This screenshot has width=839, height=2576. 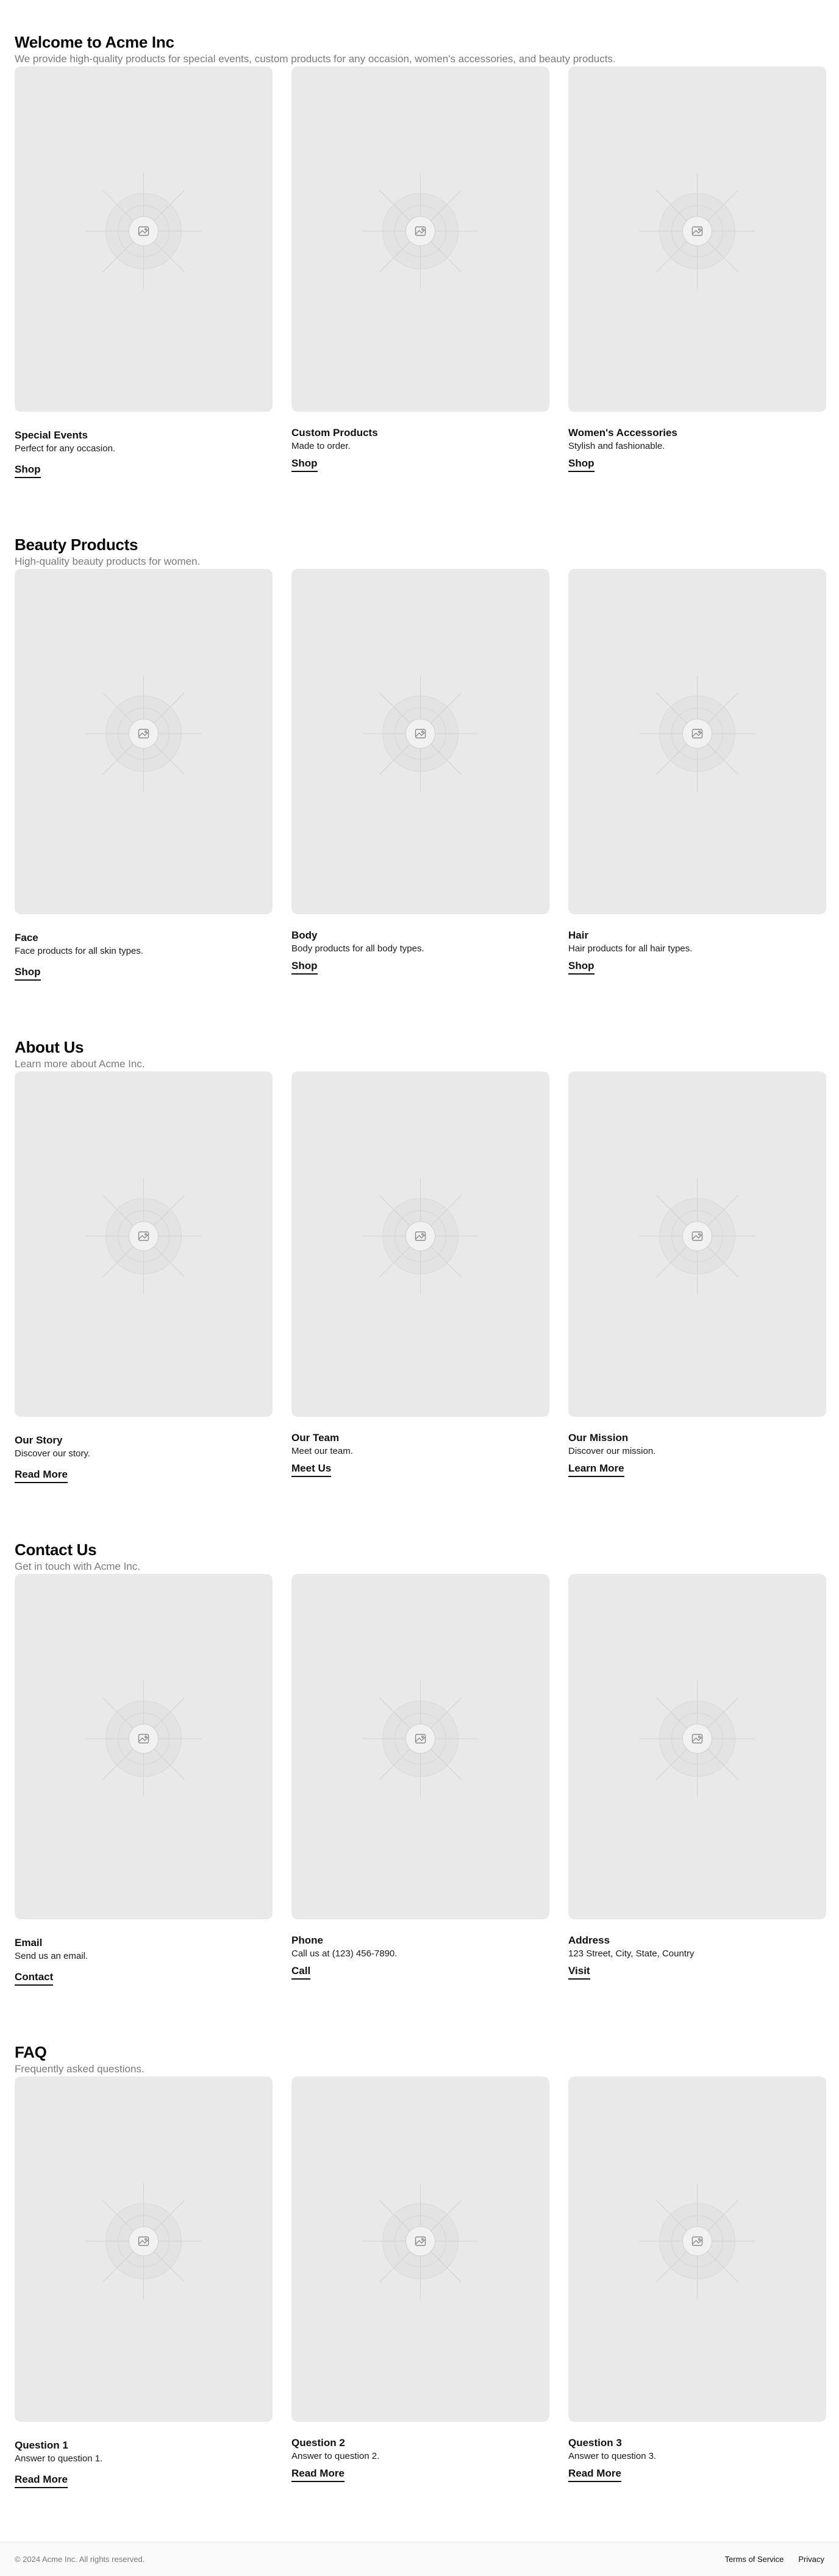 I want to click on card-title: Custom Products, so click(x=334, y=432).